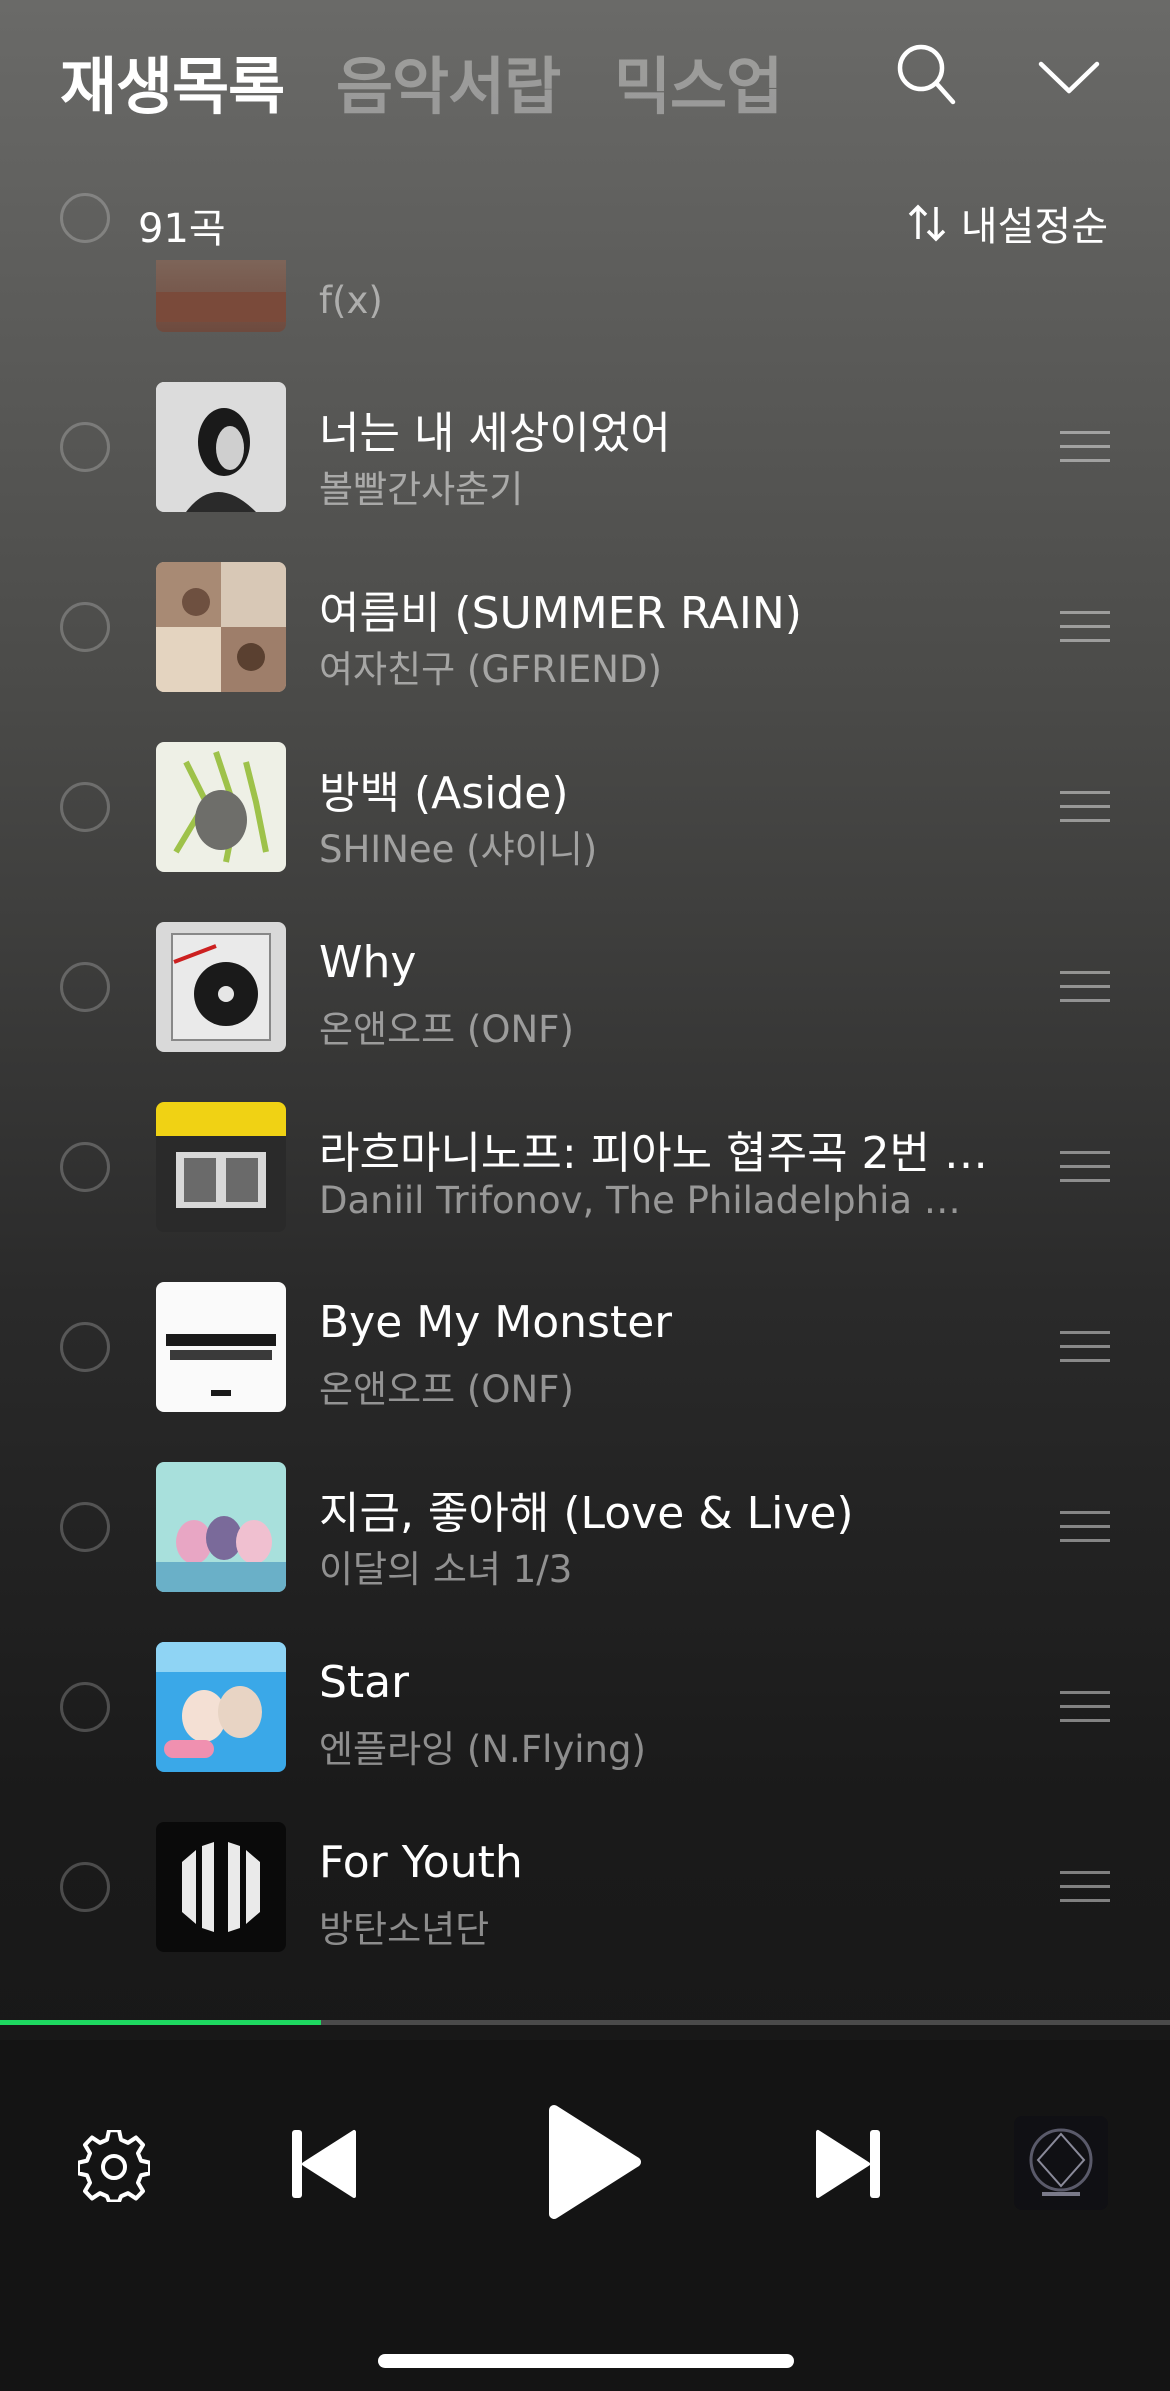 The height and width of the screenshot is (2391, 1170). I want to click on playback-progress-fill, so click(160, 2022).